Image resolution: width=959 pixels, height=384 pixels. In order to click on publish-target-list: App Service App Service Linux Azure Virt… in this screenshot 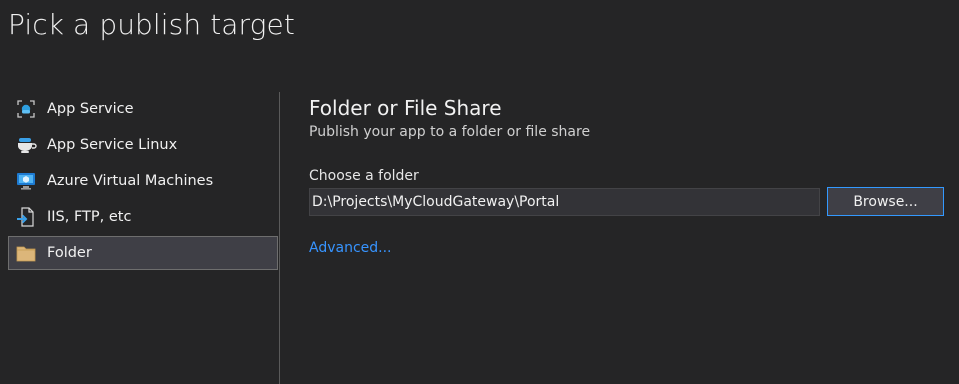, I will do `click(143, 182)`.